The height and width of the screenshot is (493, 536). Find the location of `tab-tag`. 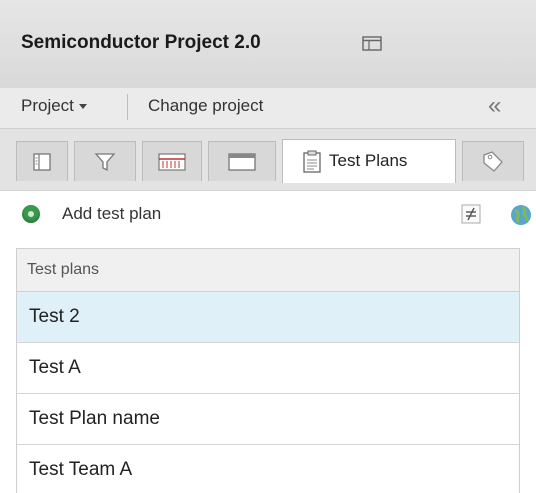

tab-tag is located at coordinates (493, 161).